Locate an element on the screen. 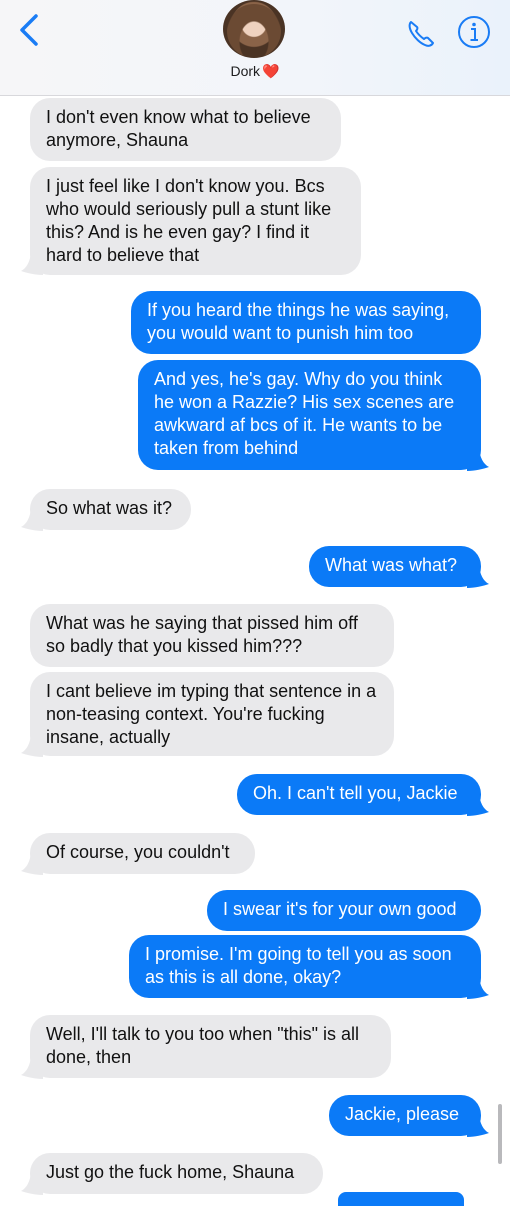  conversation-header: Dork ❤️ is located at coordinates (255, 48).